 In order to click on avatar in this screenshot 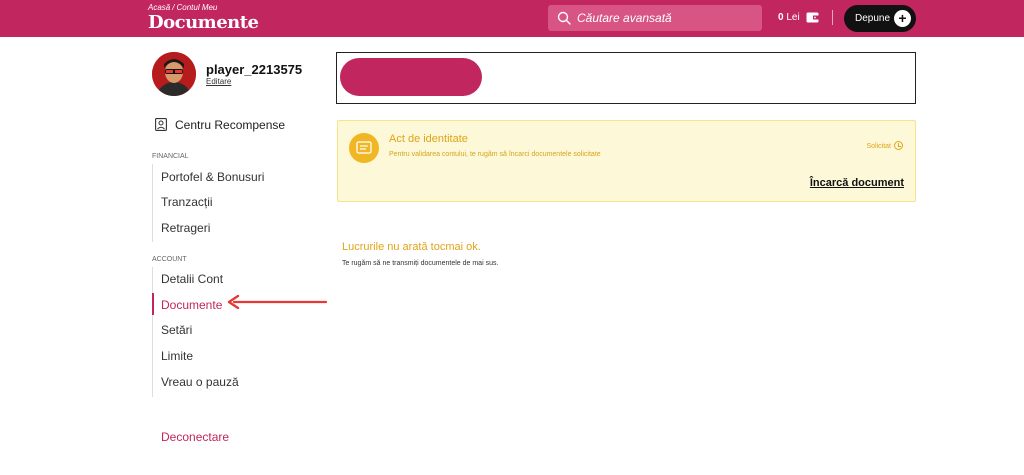, I will do `click(174, 74)`.